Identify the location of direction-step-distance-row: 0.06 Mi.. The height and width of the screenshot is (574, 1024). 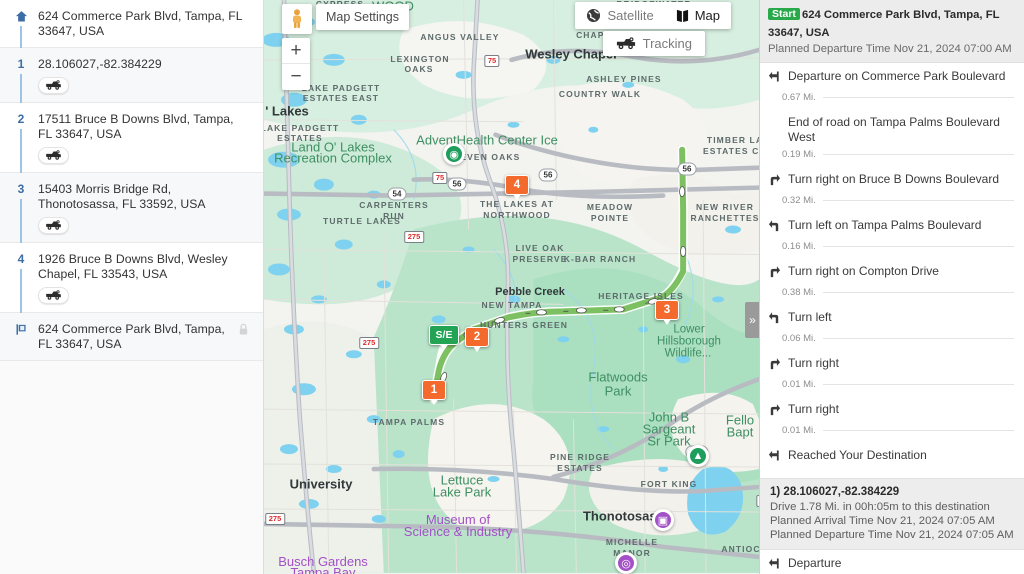
(892, 339).